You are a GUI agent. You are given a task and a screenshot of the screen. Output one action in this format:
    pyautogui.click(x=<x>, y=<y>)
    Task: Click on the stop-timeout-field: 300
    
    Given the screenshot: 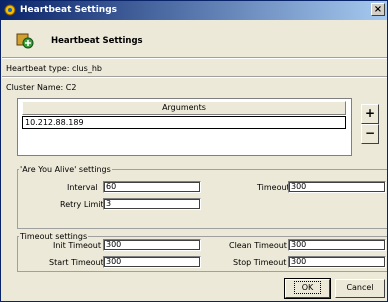 What is the action you would take?
    pyautogui.click(x=337, y=262)
    